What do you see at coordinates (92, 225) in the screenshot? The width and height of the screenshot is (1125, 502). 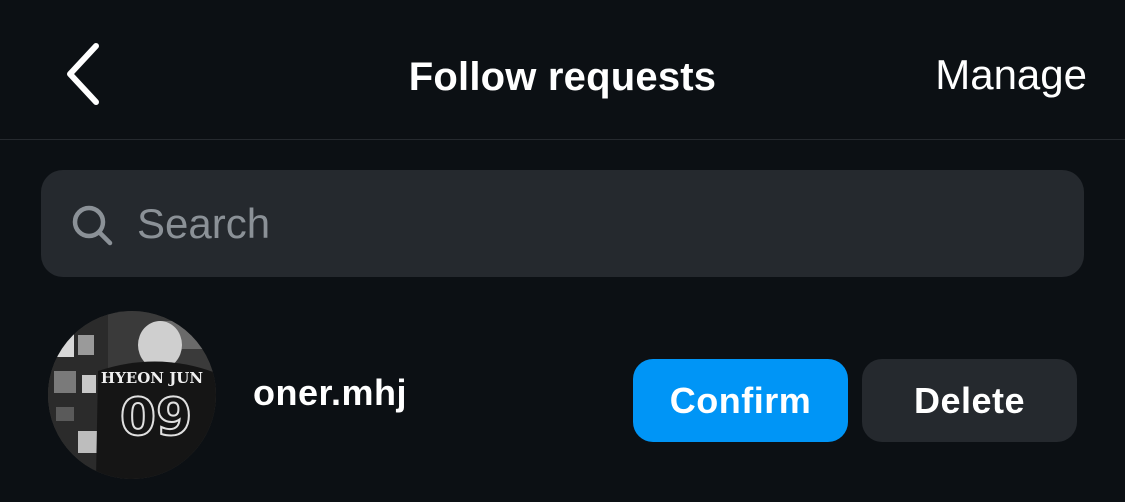 I see `search-icon` at bounding box center [92, 225].